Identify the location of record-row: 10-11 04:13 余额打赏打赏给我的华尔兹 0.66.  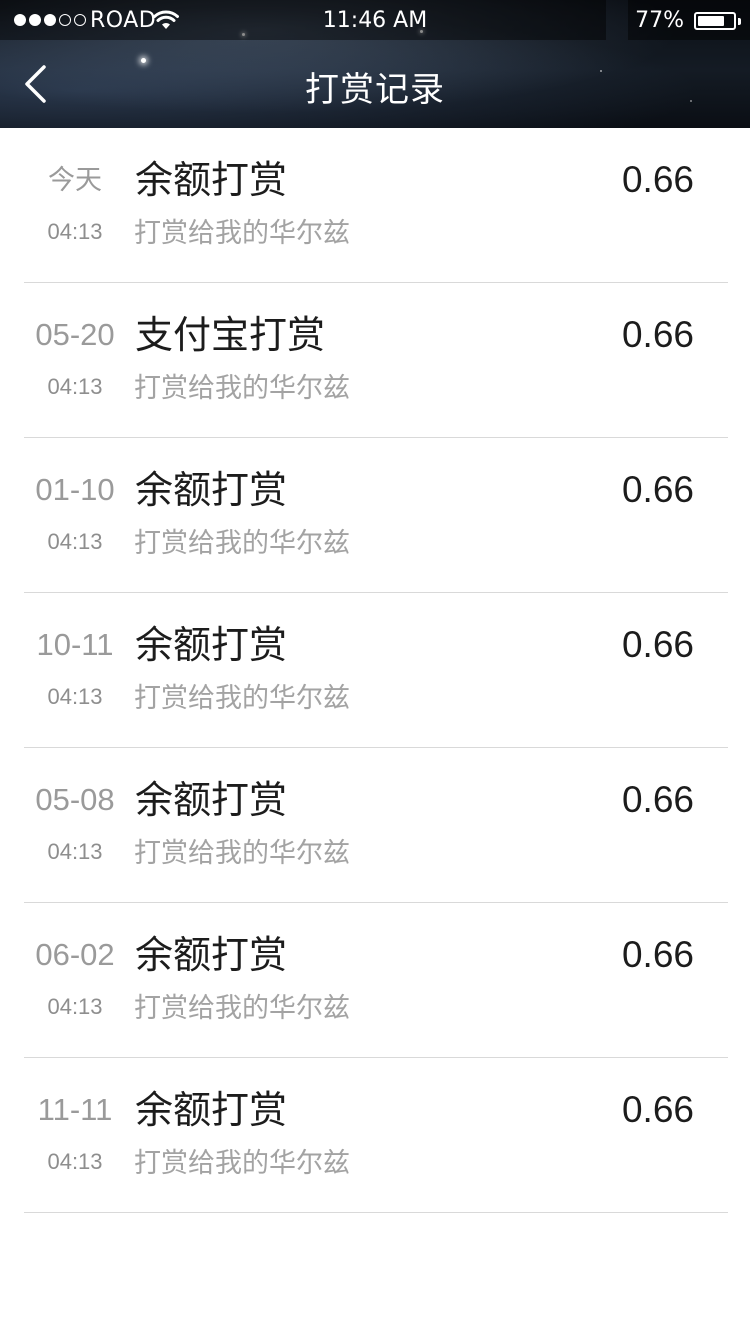
(375, 670).